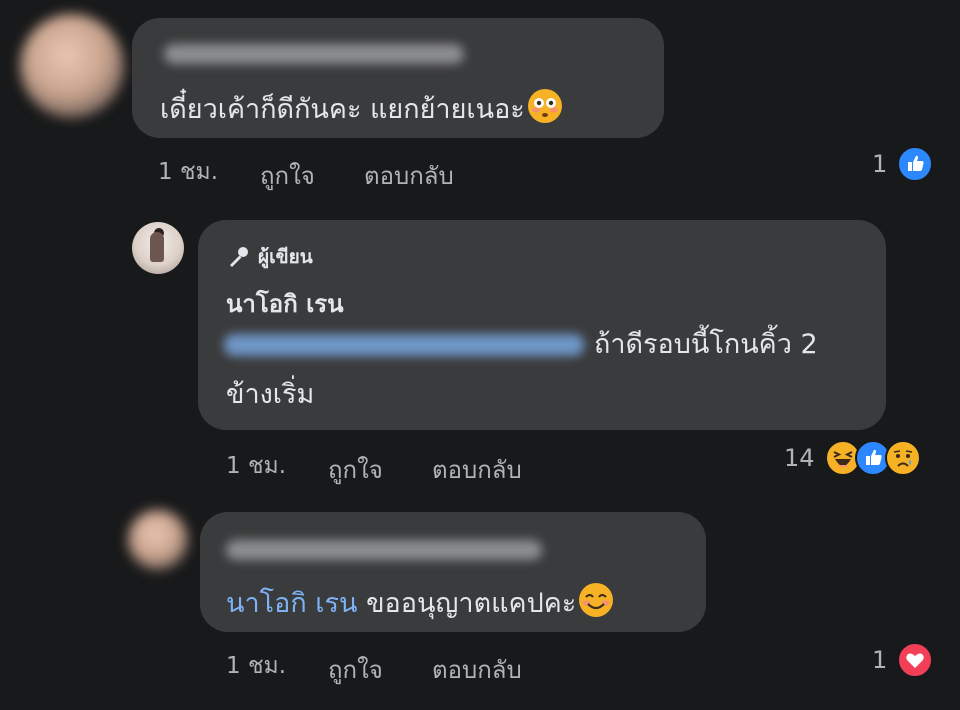 The height and width of the screenshot is (710, 960). I want to click on reaction-summary: 14, so click(852, 458).